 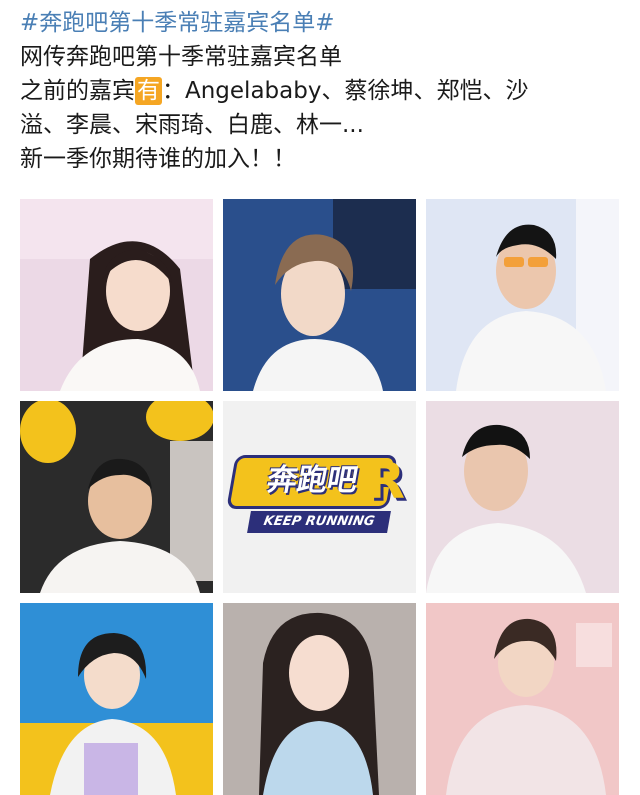 I want to click on photo-1-image, so click(x=116, y=295).